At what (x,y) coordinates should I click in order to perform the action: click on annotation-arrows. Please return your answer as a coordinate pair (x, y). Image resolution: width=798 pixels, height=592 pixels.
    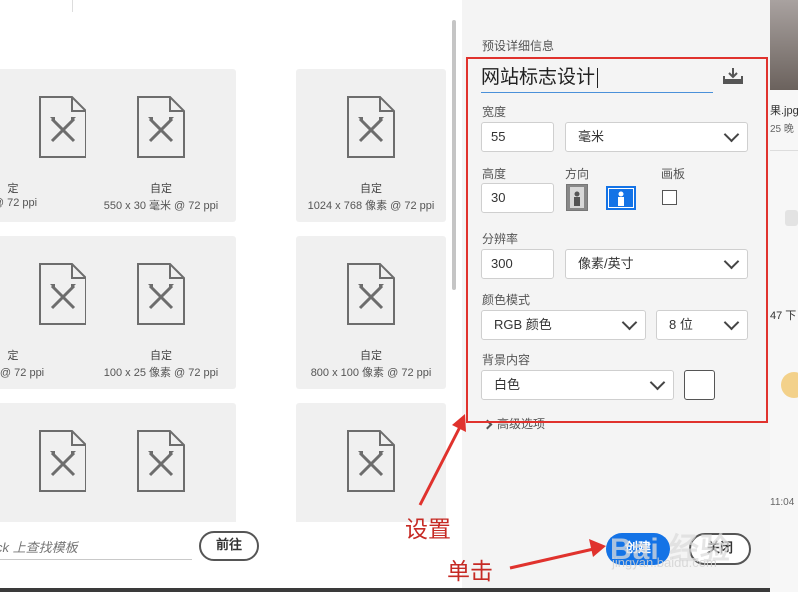
    Looking at the image, I should click on (512, 492).